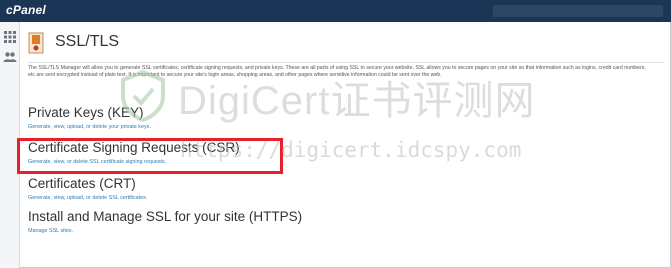  I want to click on top-bar-search-strip, so click(578, 11).